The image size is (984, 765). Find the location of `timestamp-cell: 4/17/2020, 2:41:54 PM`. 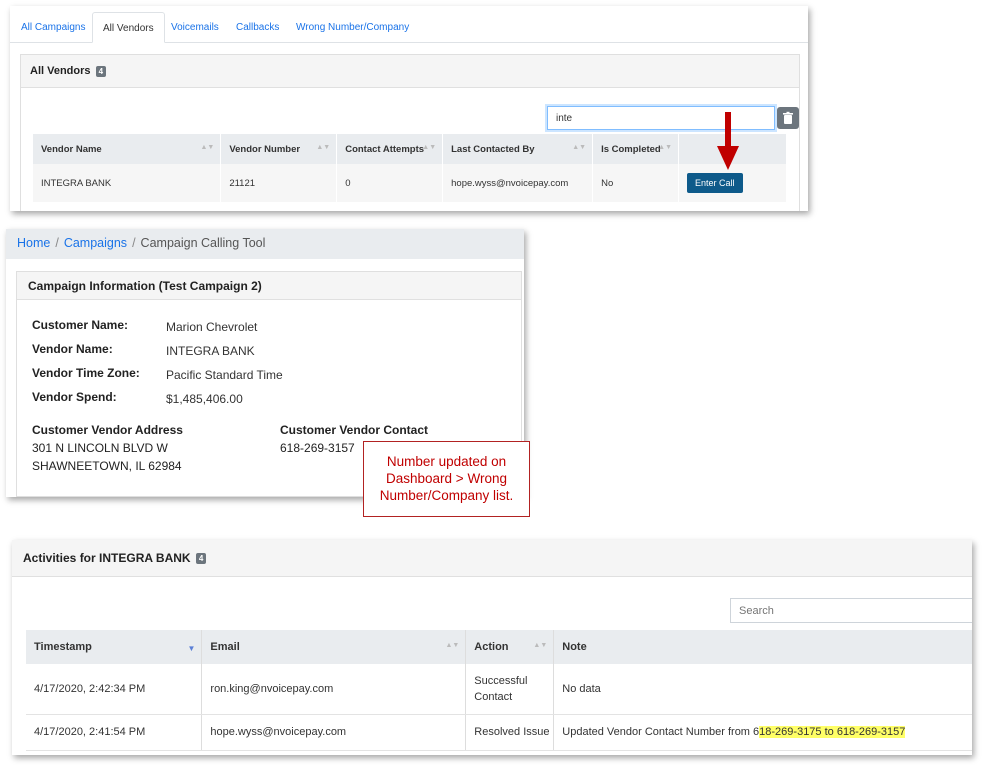

timestamp-cell: 4/17/2020, 2:41:54 PM is located at coordinates (114, 732).